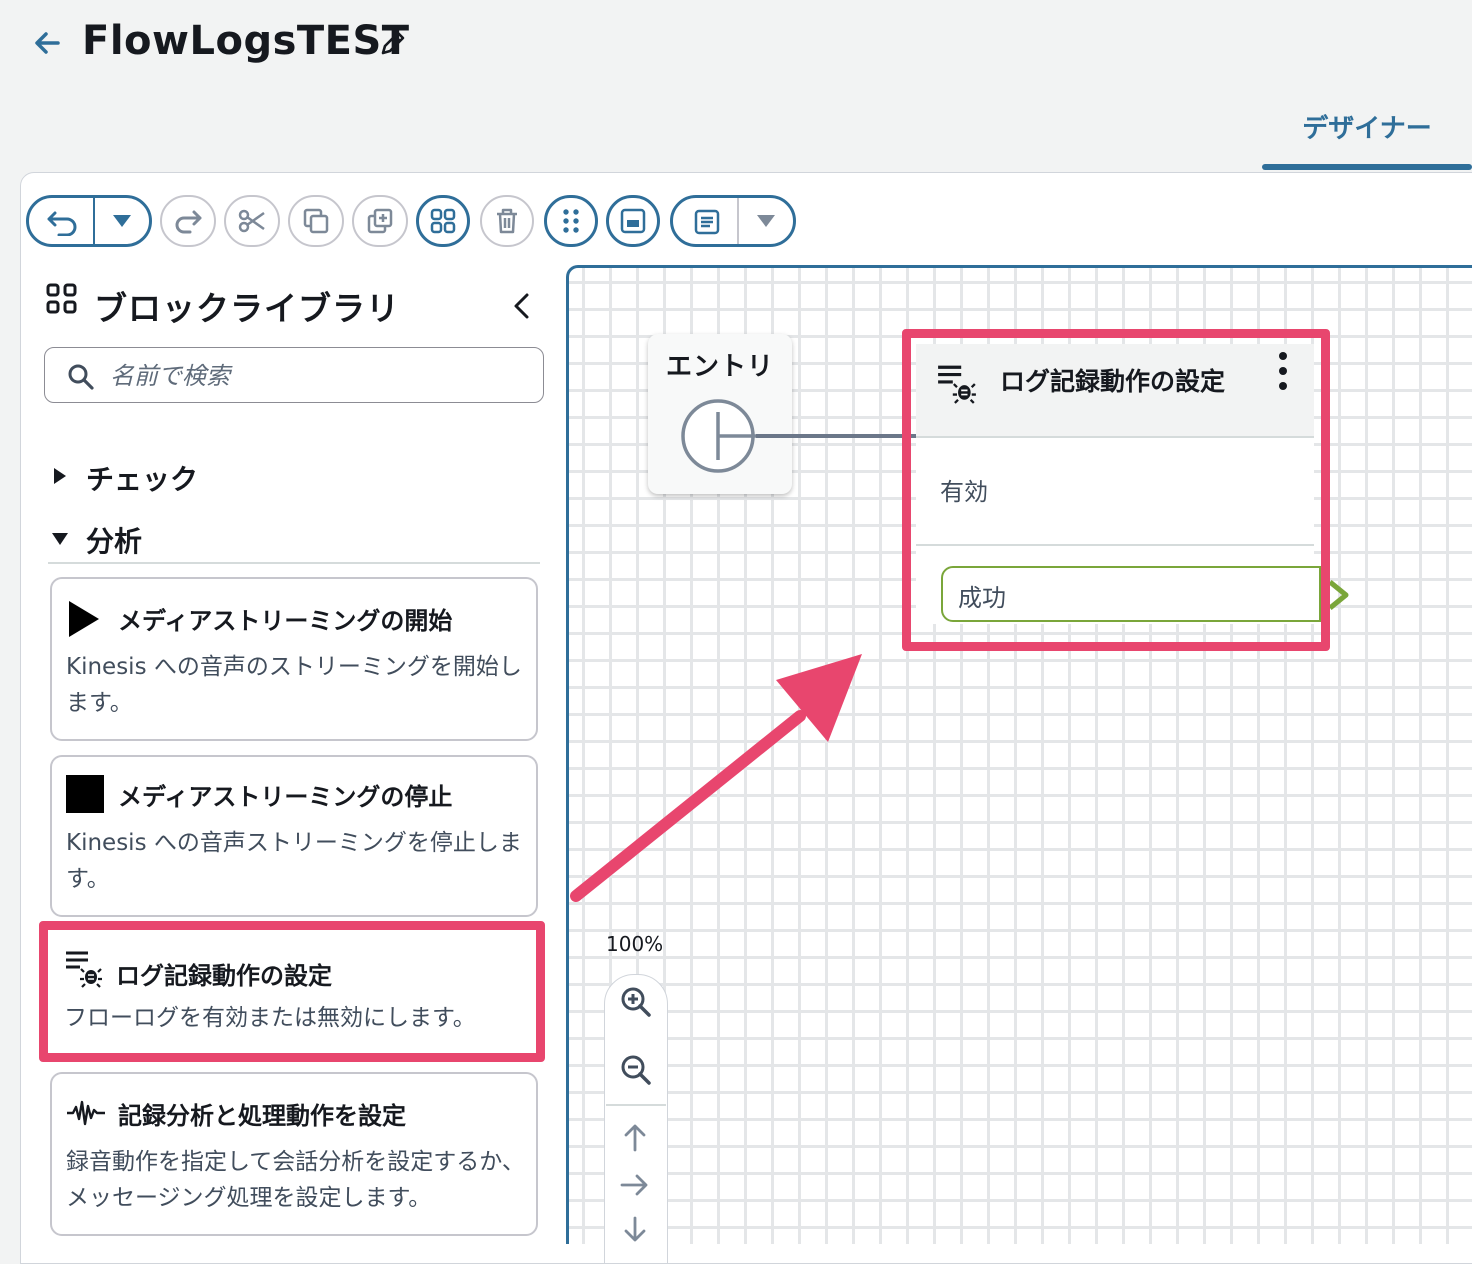 Image resolution: width=1472 pixels, height=1264 pixels. I want to click on search-input, so click(320, 376).